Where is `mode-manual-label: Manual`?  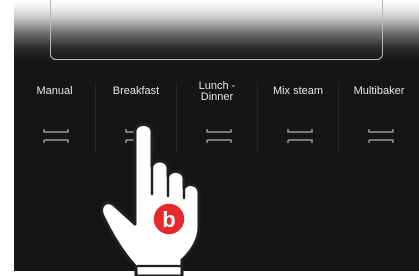
mode-manual-label: Manual is located at coordinates (54, 91).